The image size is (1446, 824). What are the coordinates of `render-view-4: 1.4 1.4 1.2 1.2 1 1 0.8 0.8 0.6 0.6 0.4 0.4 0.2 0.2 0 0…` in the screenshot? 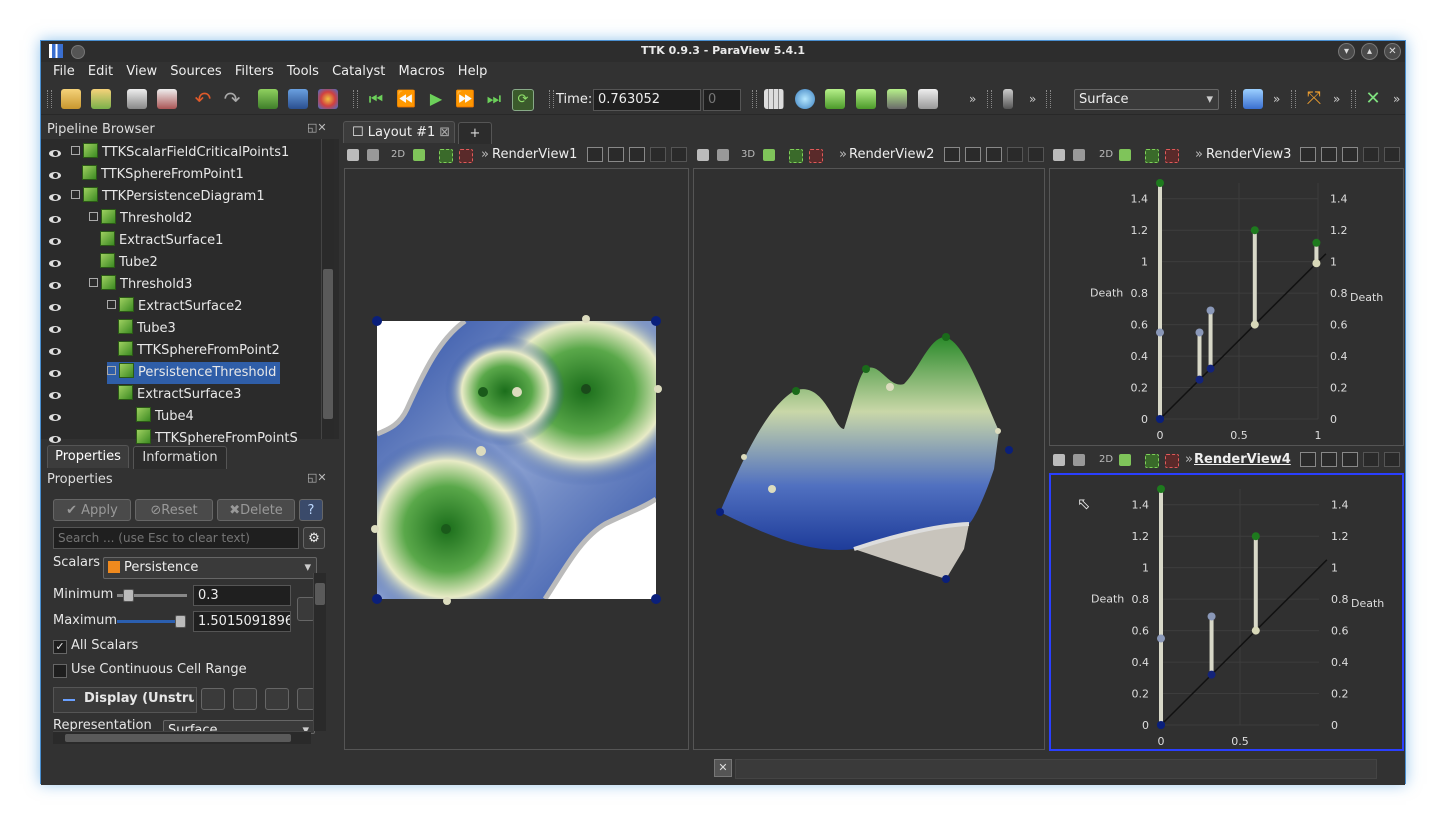 It's located at (1226, 612).